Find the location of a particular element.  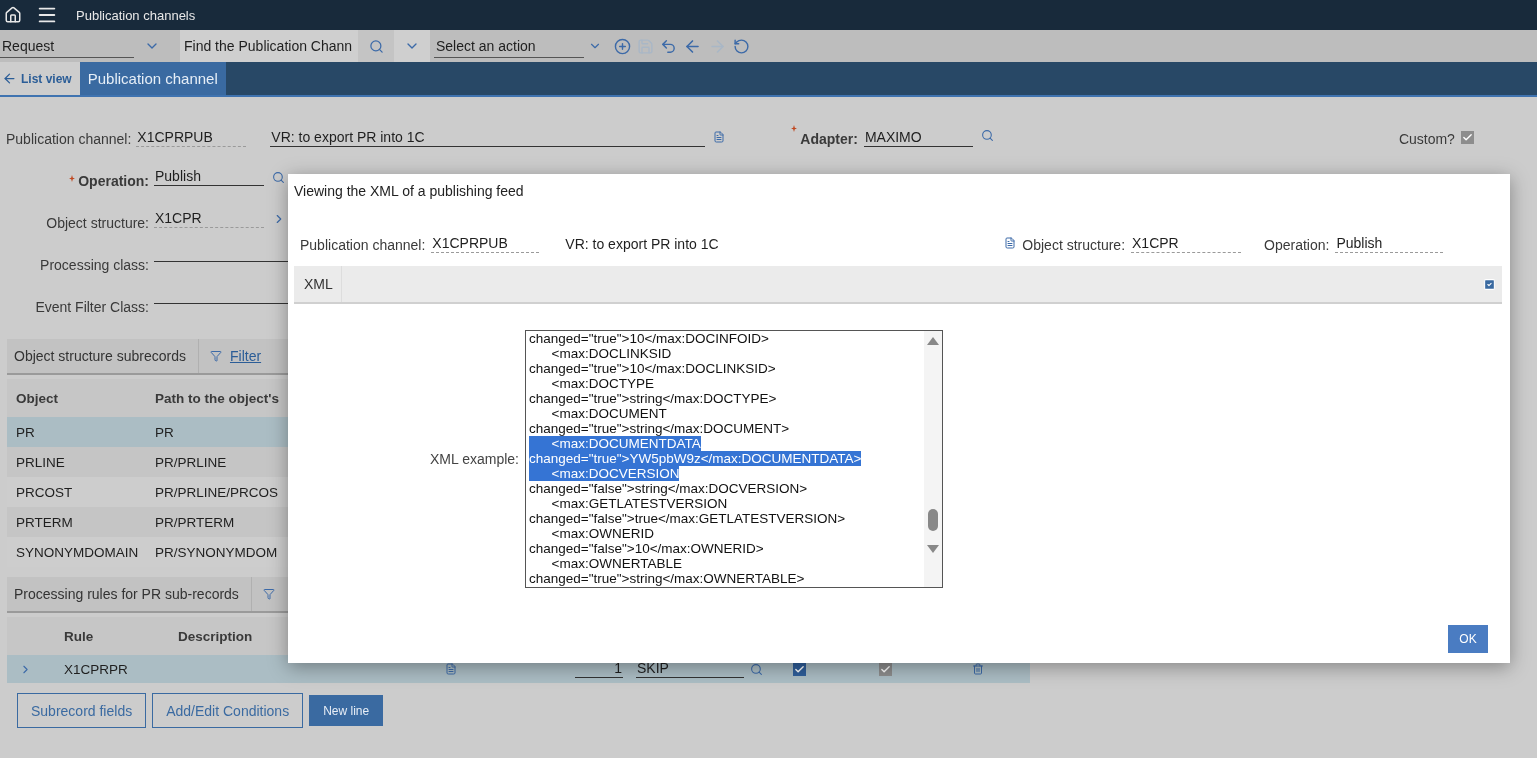

xml-line: changed="true">10</max:DOCLINKSID> is located at coordinates (652, 368).